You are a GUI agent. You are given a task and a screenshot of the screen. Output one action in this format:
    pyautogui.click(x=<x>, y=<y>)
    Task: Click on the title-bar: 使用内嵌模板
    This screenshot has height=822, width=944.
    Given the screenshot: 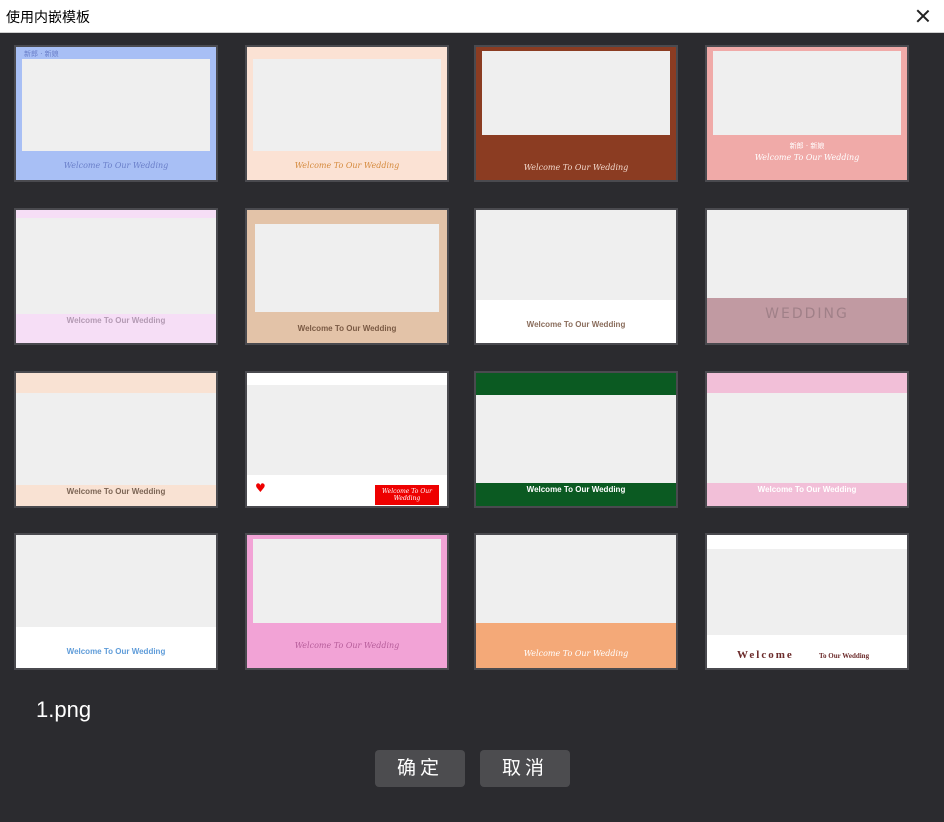 What is the action you would take?
    pyautogui.click(x=472, y=16)
    